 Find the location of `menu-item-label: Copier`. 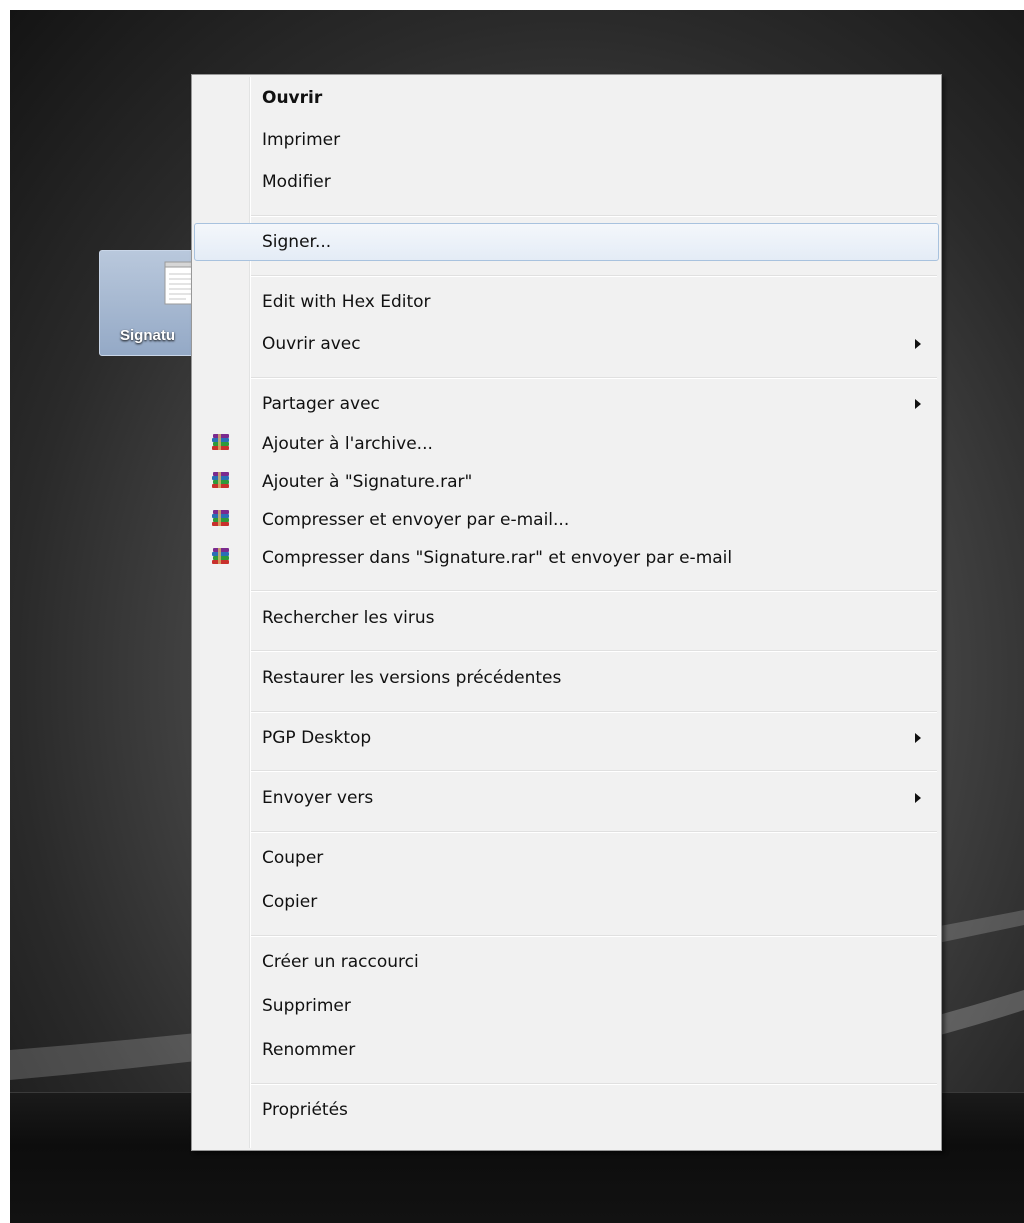

menu-item-label: Copier is located at coordinates (290, 902).